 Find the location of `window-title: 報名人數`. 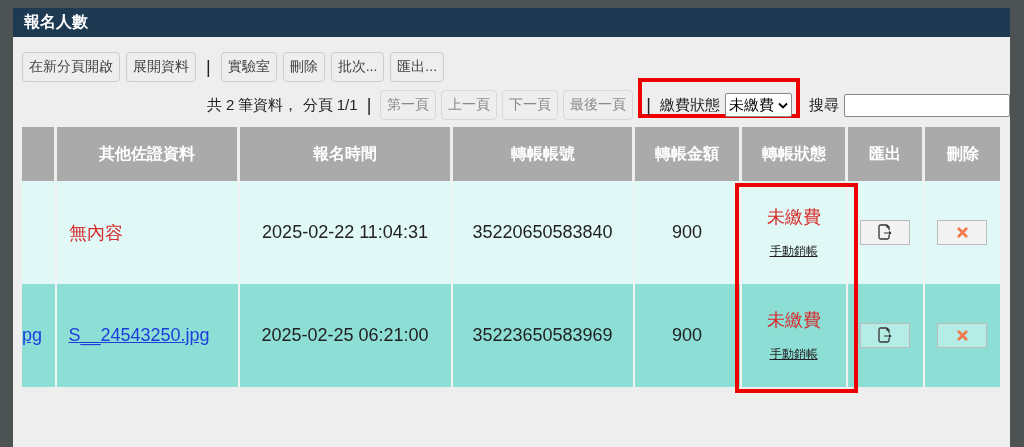

window-title: 報名人數 is located at coordinates (56, 22).